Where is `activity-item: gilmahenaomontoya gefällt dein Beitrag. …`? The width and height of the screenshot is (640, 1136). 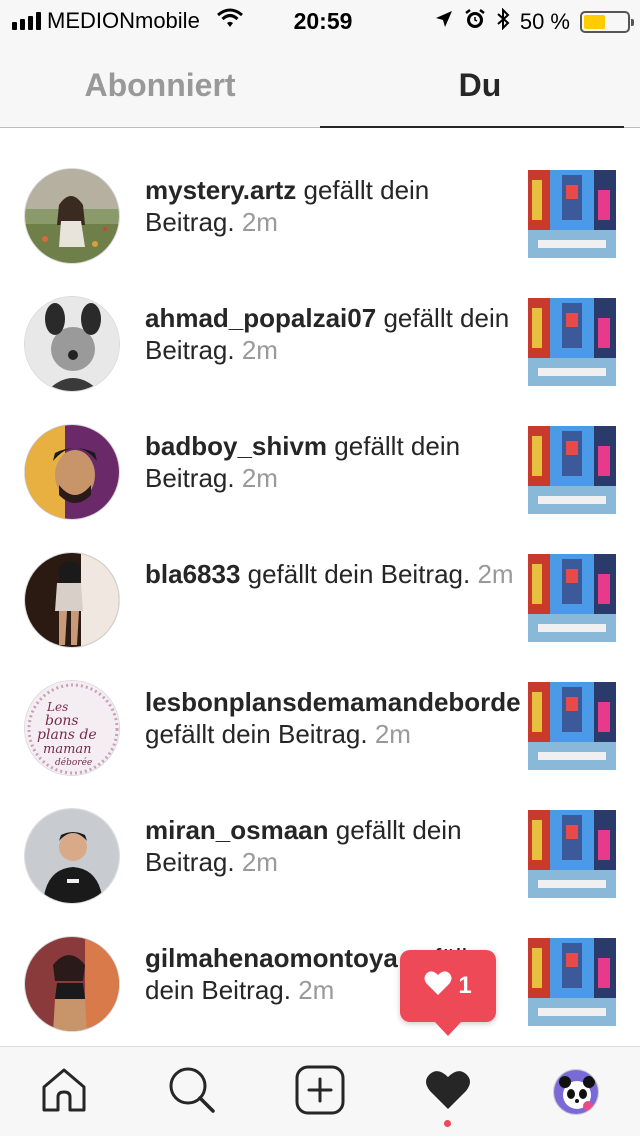 activity-item: gilmahenaomontoya gefällt dein Beitrag. … is located at coordinates (320, 991).